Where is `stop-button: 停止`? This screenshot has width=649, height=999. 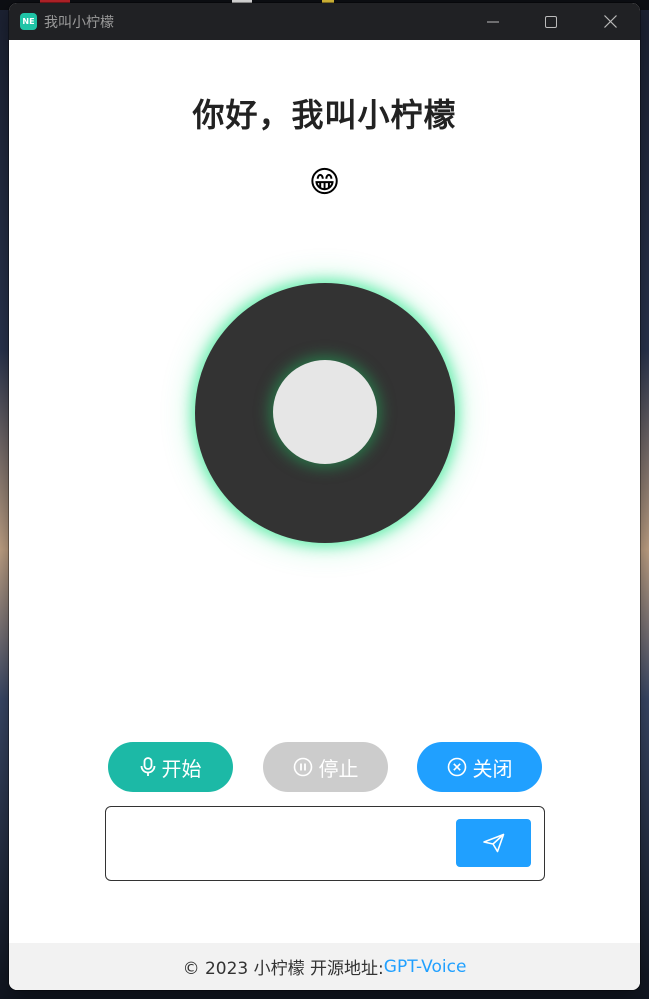
stop-button: 停止 is located at coordinates (325, 767).